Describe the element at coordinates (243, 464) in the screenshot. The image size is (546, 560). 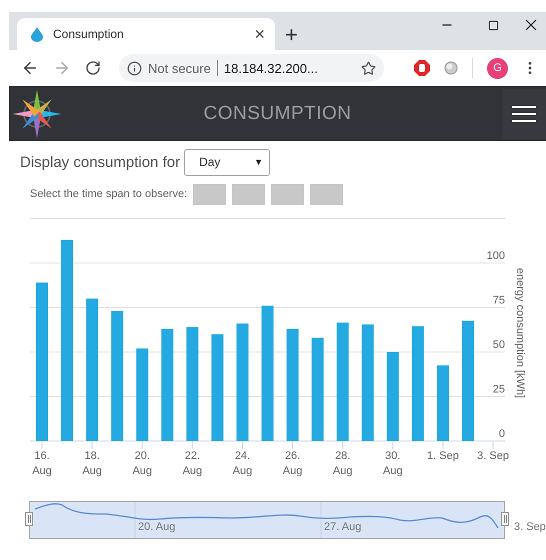
I see `x-tick-label: 24. Aug` at that location.